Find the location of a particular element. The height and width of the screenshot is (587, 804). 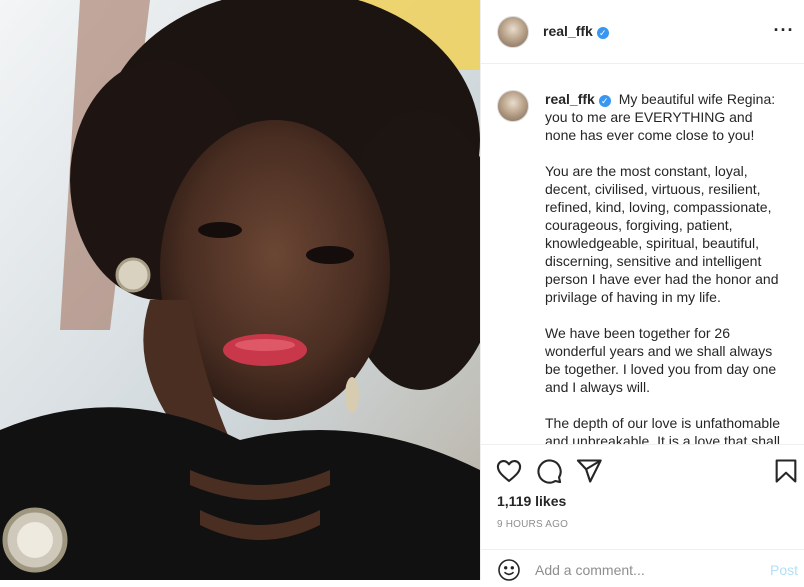

author-avatar is located at coordinates (513, 32).